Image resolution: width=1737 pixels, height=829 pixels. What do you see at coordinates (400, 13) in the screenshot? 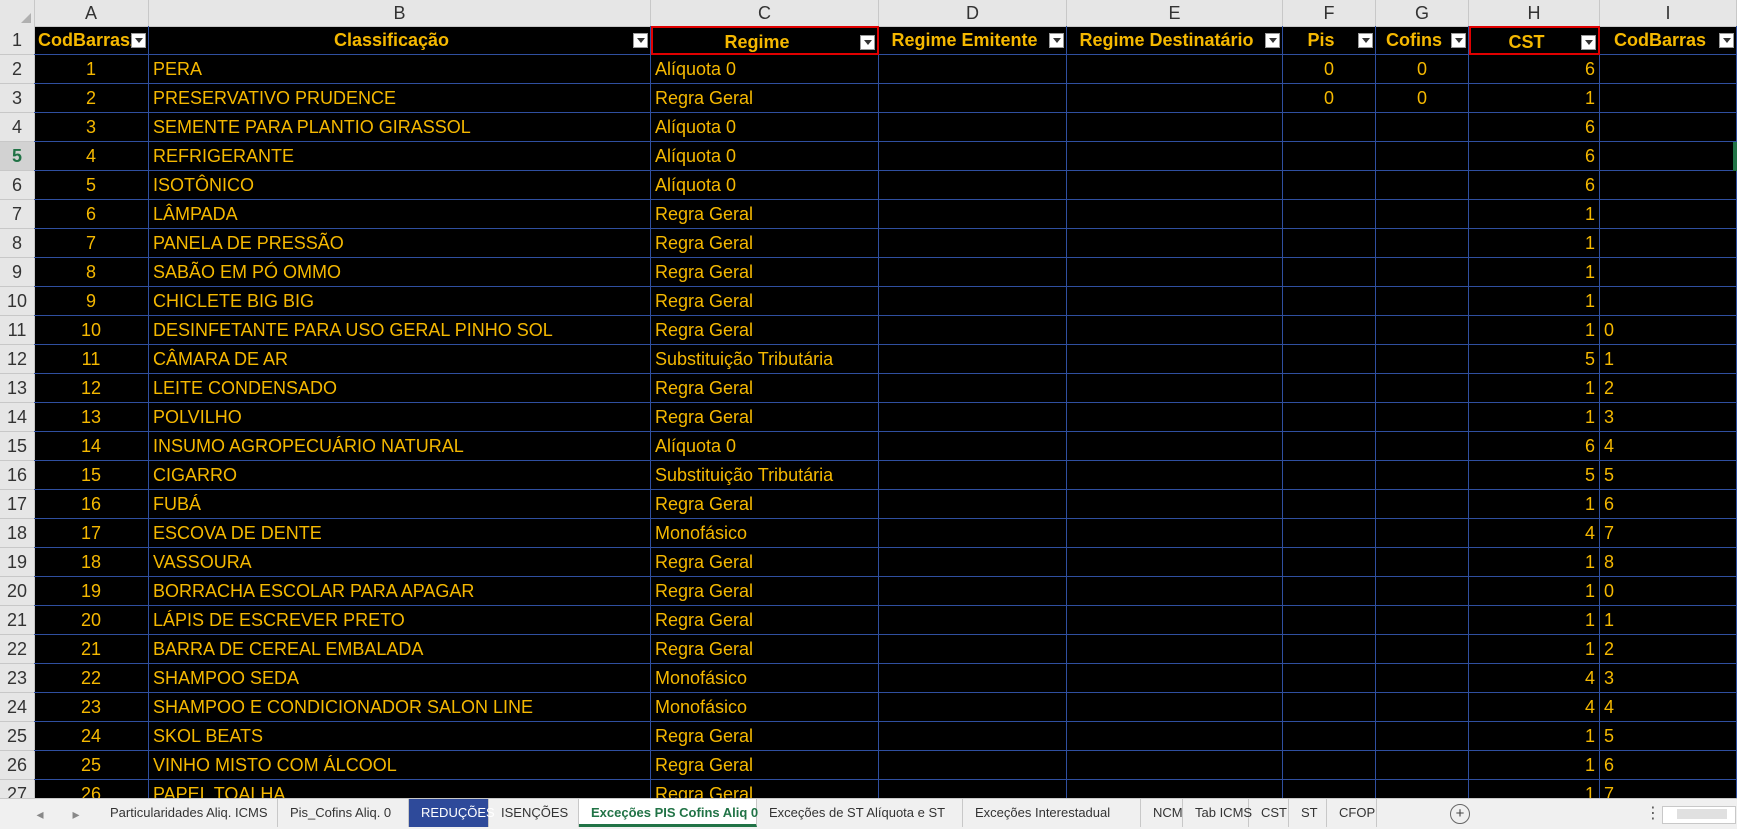
I see `column-header-b: B` at bounding box center [400, 13].